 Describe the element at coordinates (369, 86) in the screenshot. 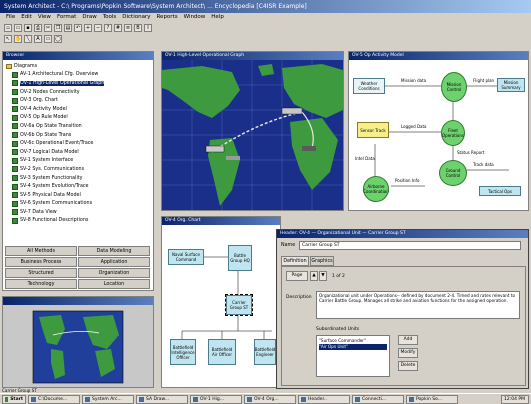

I see `flow-box-weather: Weather Conditions` at that location.